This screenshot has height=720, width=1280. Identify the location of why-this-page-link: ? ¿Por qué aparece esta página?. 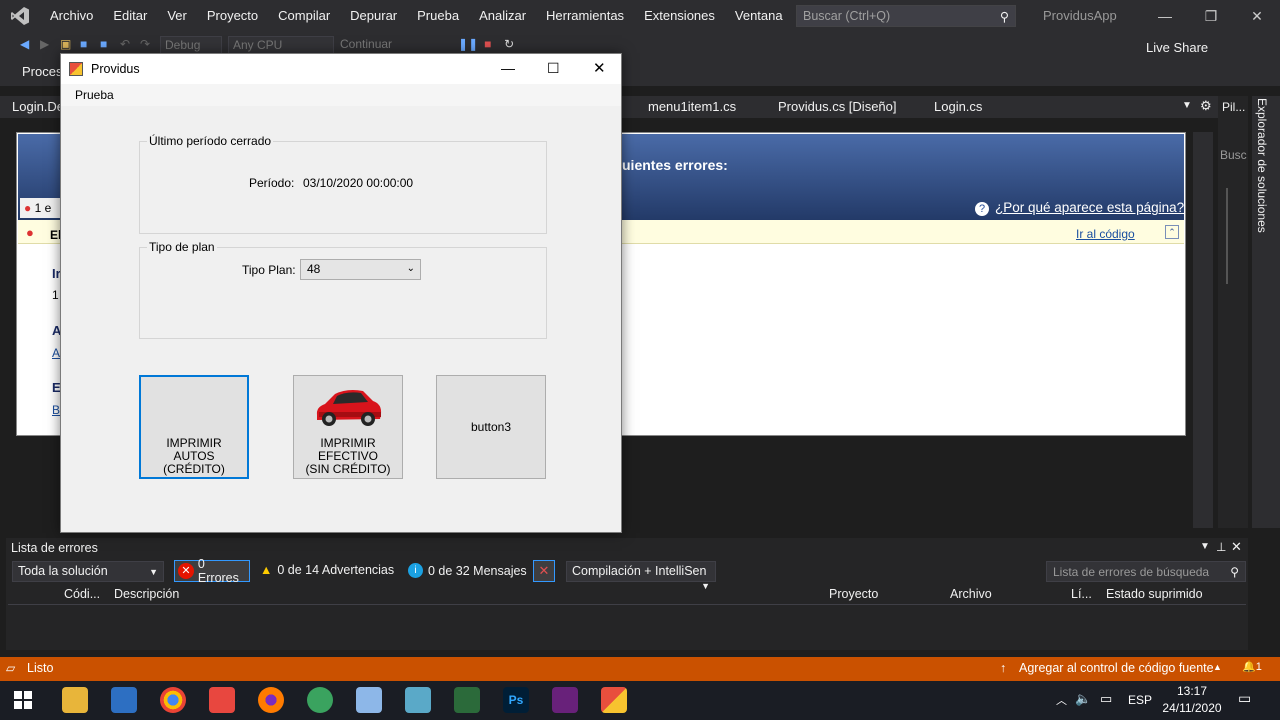
(1079, 208).